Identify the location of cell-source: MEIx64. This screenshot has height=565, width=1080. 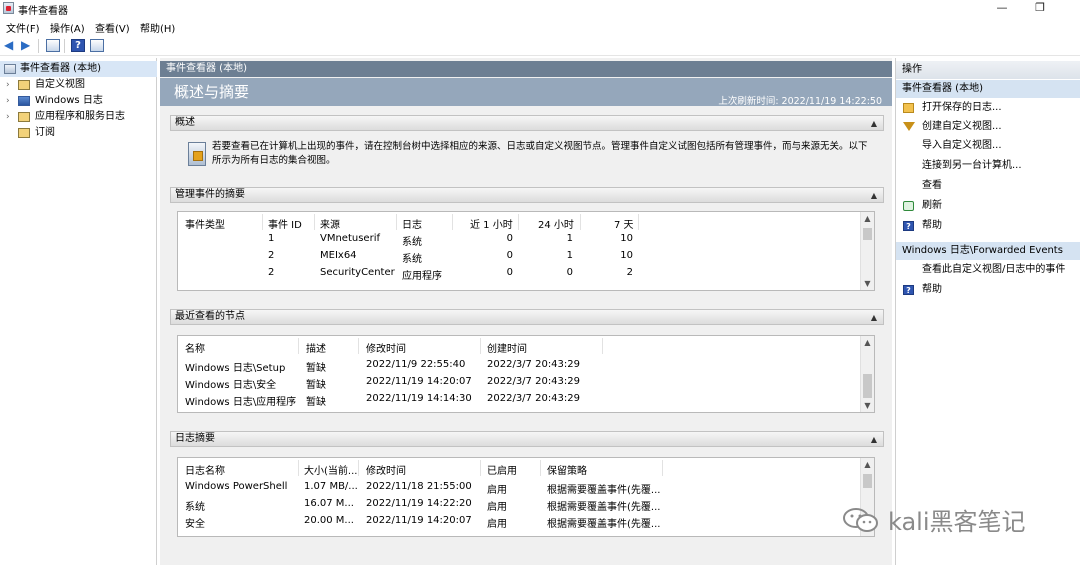
(338, 255).